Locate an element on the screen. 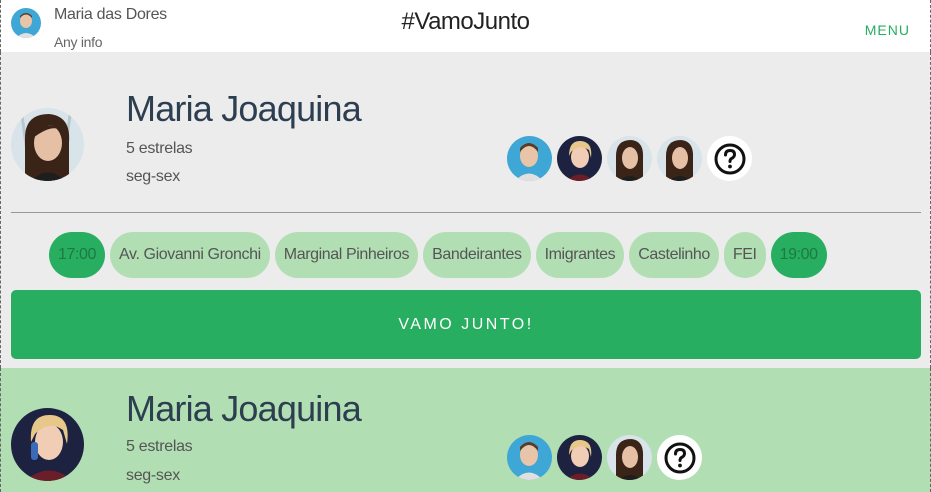  vamo-junto-button: VAMO JUNTO! is located at coordinates (466, 324).